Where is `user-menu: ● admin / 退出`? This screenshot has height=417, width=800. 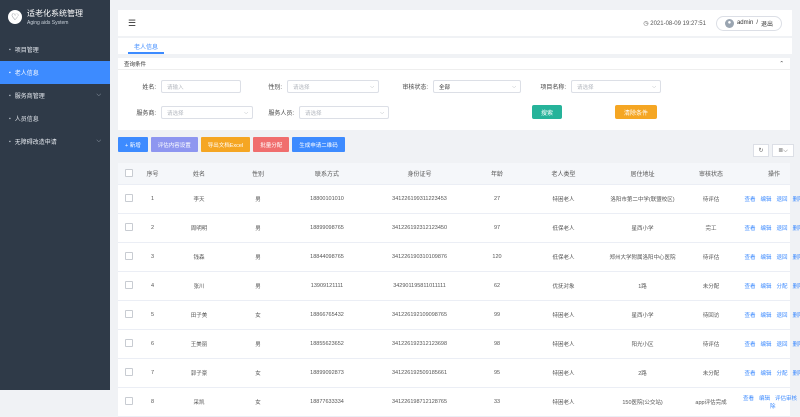 user-menu: ● admin / 退出 is located at coordinates (748, 23).